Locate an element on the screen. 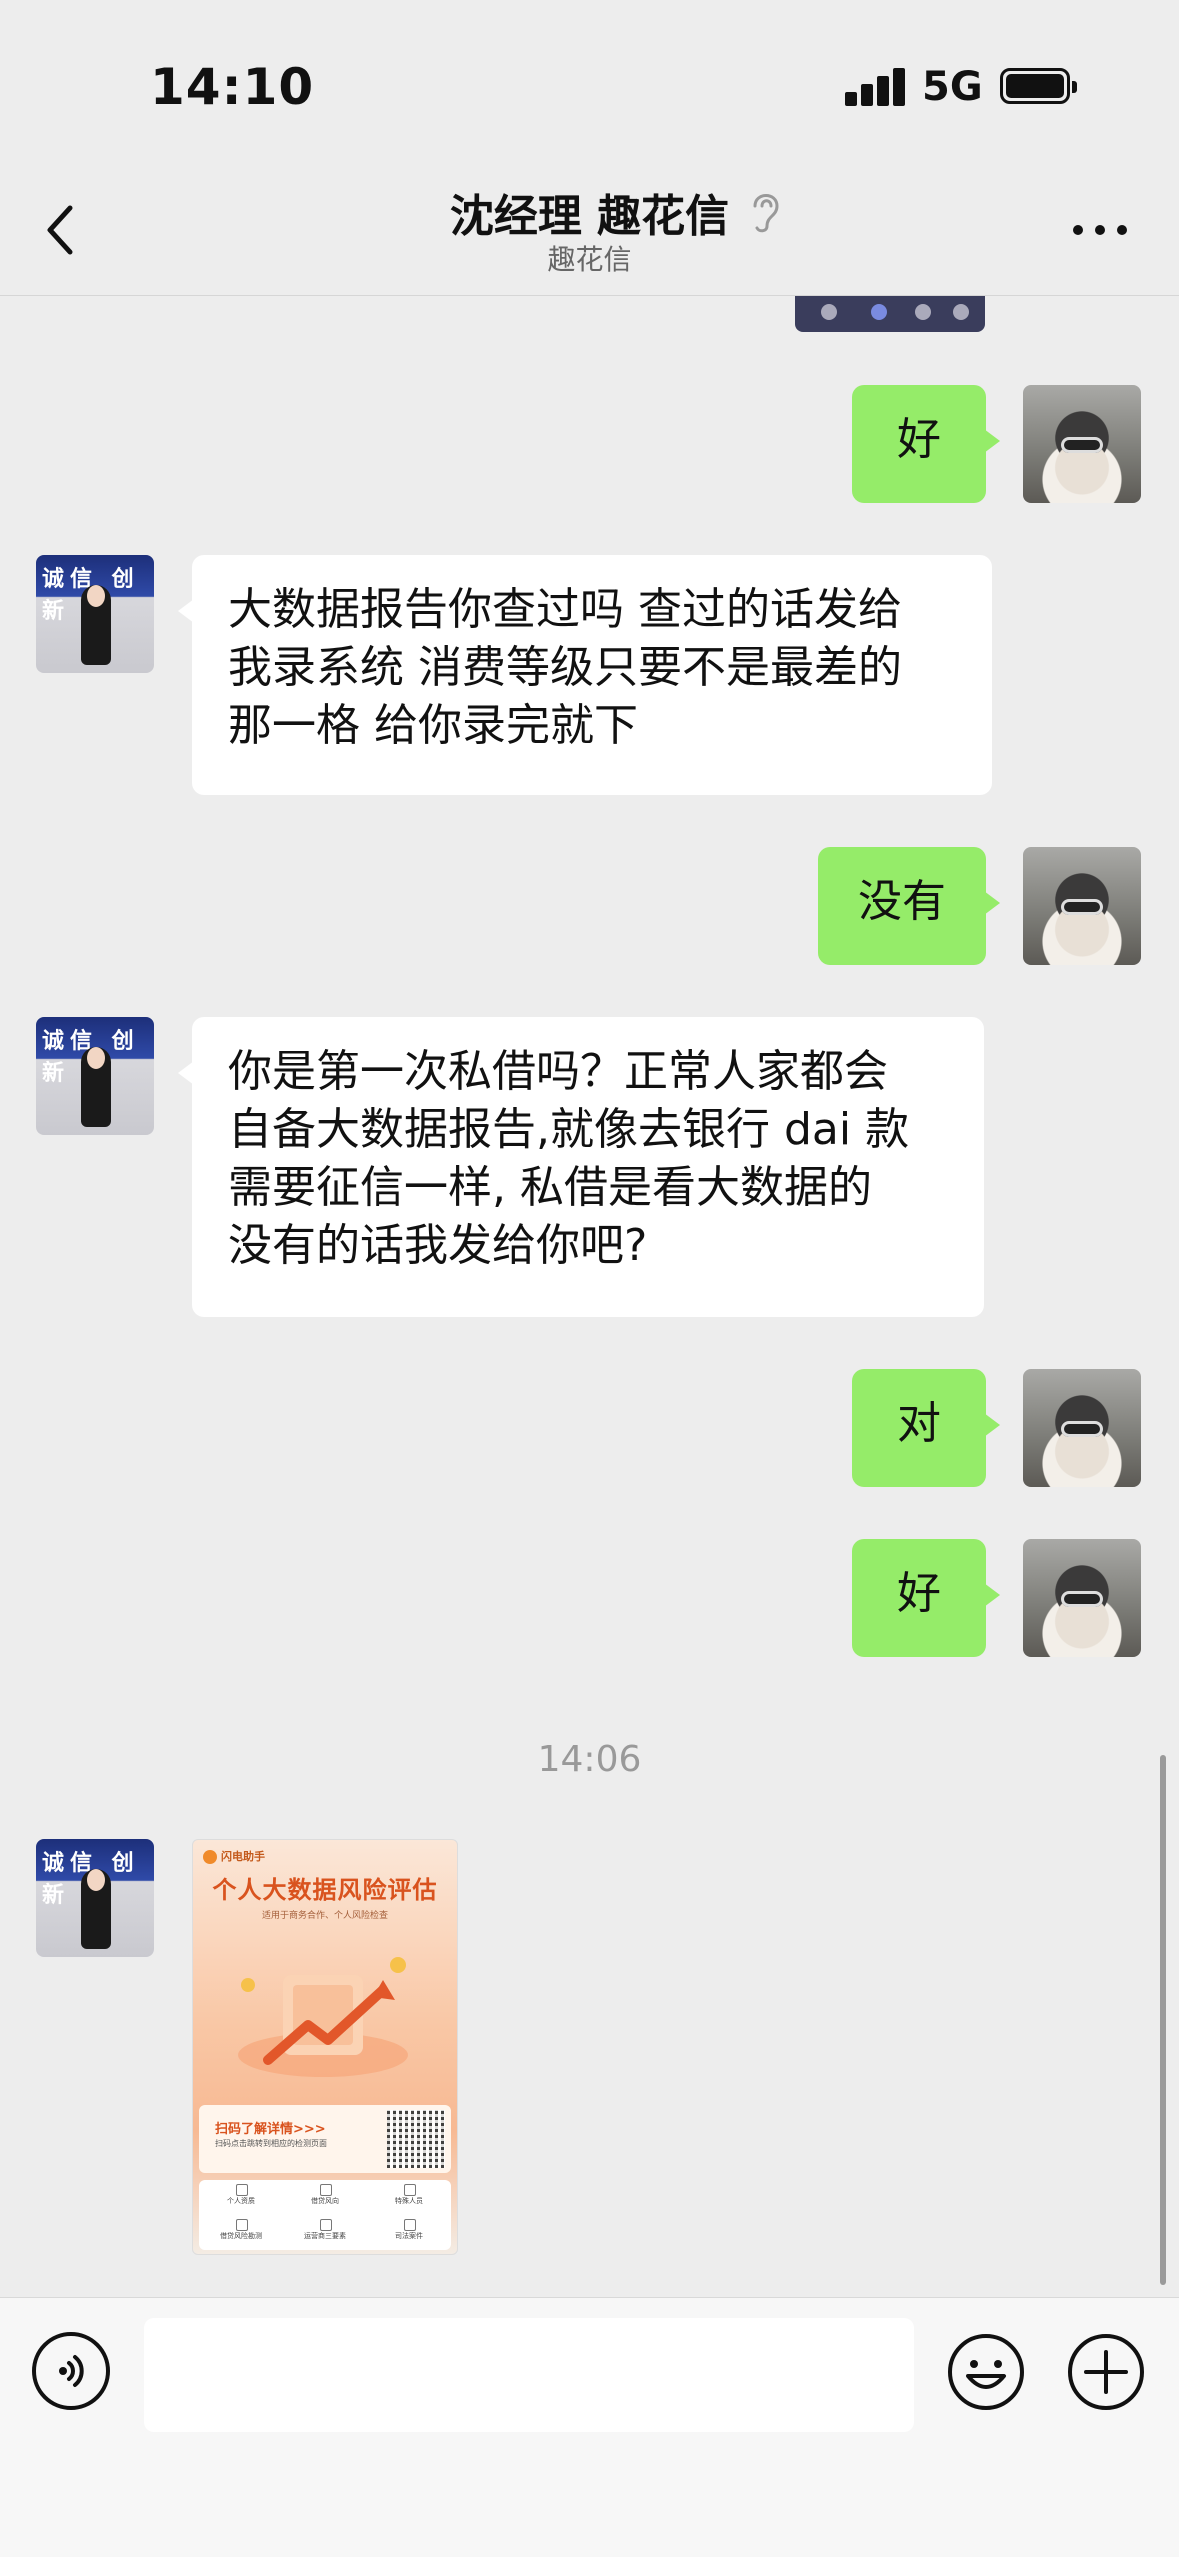 The height and width of the screenshot is (2557, 1179). my-message-bubble: 对 is located at coordinates (926, 1428).